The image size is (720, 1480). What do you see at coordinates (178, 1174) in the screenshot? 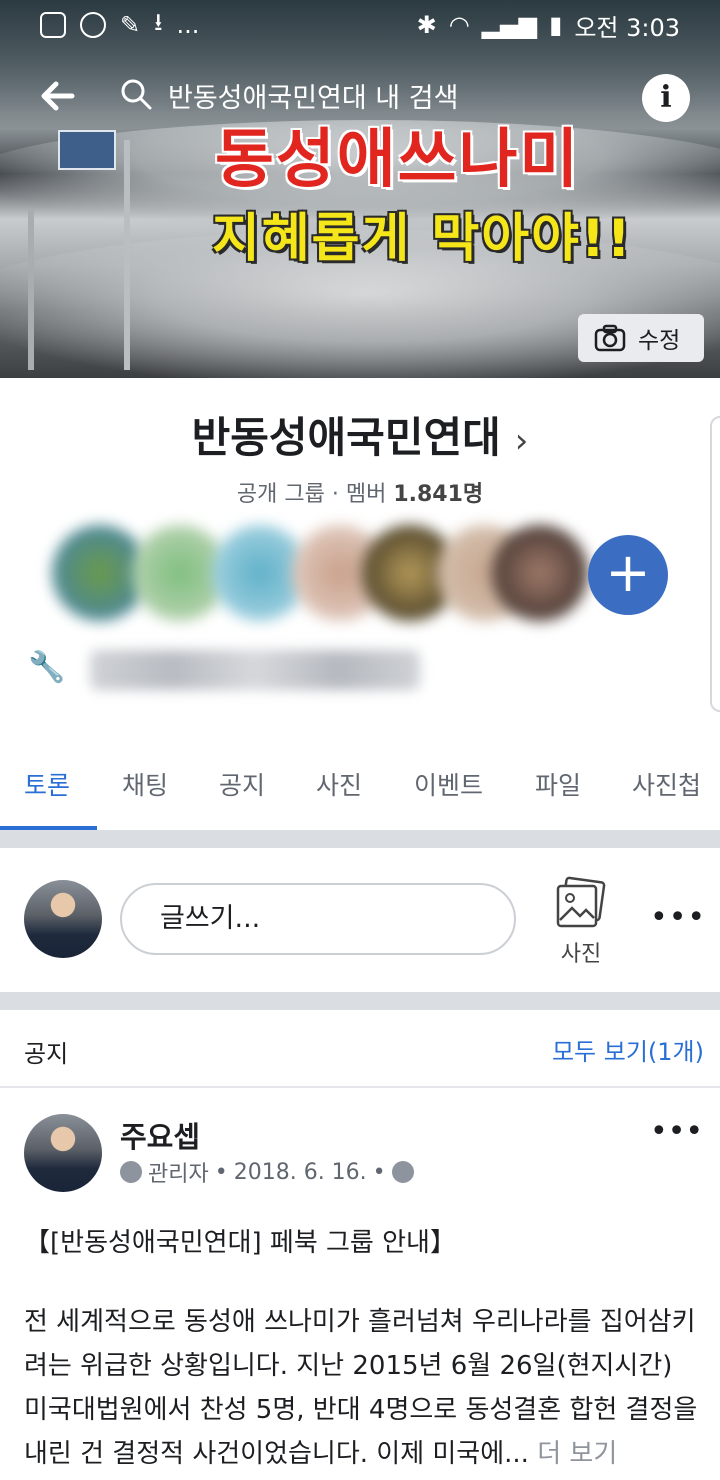
I see `post-role: 관리자` at bounding box center [178, 1174].